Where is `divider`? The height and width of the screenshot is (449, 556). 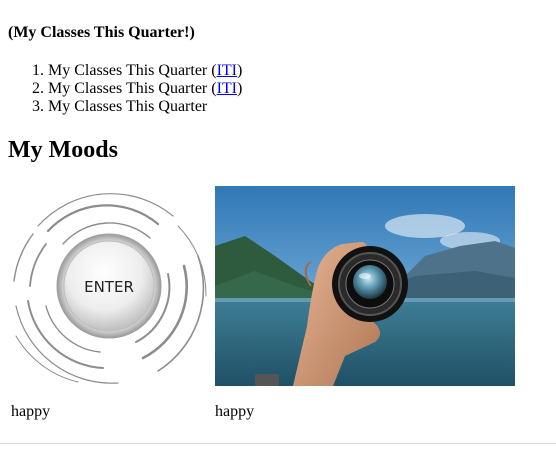 divider is located at coordinates (278, 443).